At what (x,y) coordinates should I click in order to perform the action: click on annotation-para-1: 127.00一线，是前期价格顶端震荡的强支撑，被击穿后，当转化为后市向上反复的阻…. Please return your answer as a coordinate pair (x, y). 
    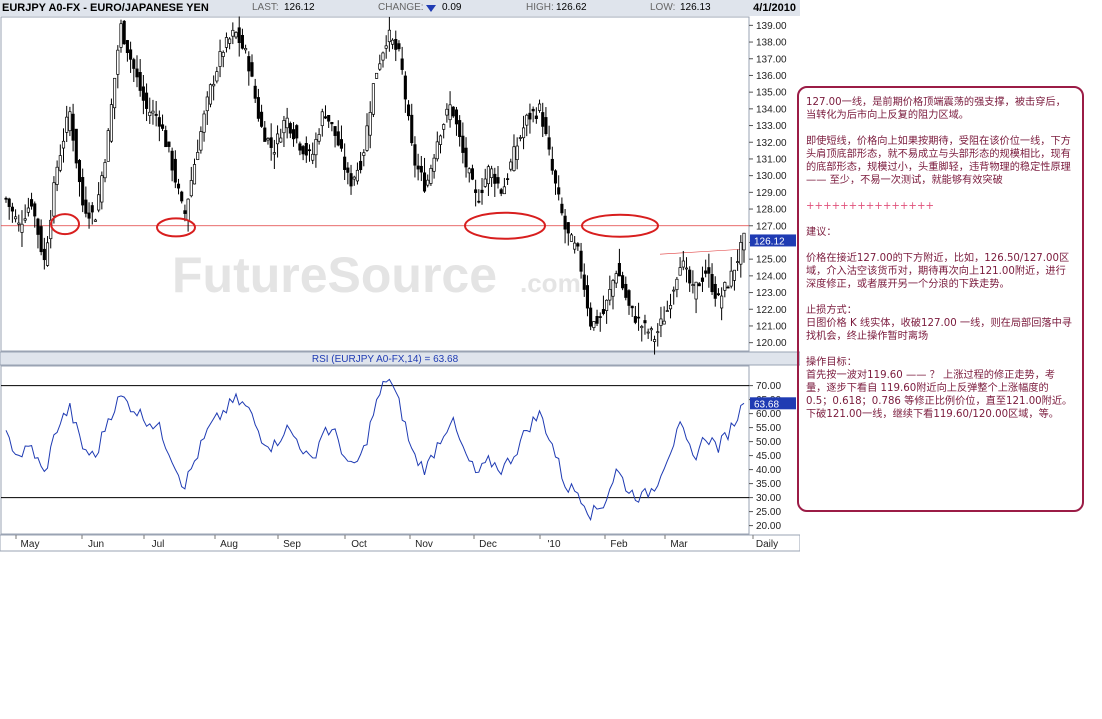
    Looking at the image, I should click on (936, 109).